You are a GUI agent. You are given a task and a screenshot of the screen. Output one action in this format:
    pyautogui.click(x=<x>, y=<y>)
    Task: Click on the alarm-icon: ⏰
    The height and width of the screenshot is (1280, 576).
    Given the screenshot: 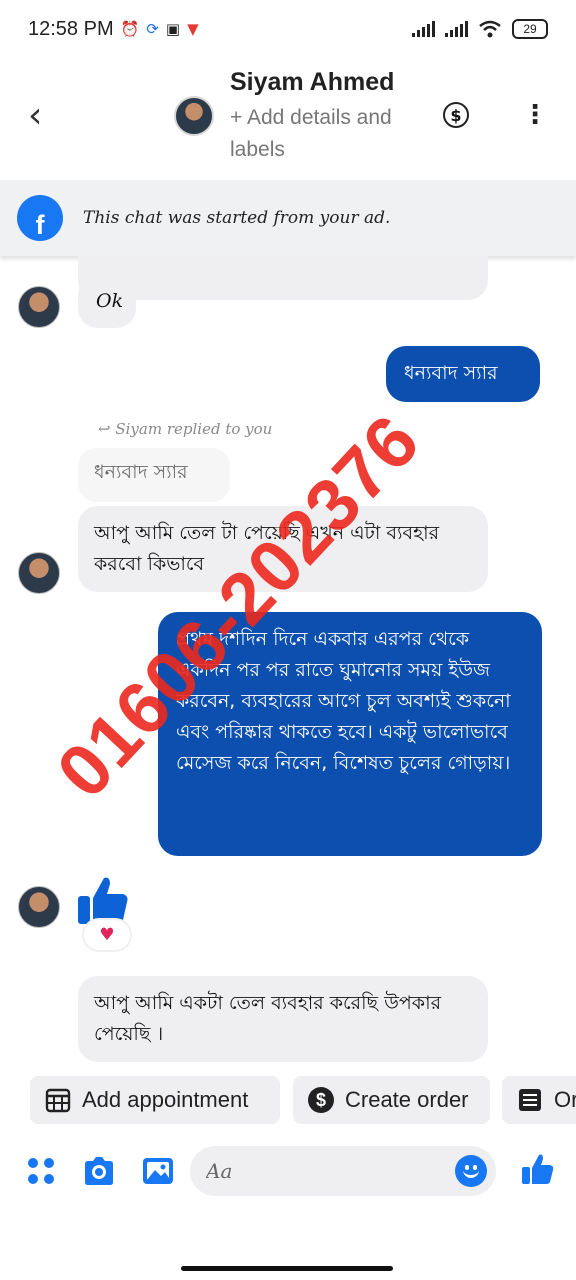 What is the action you would take?
    pyautogui.click(x=130, y=29)
    